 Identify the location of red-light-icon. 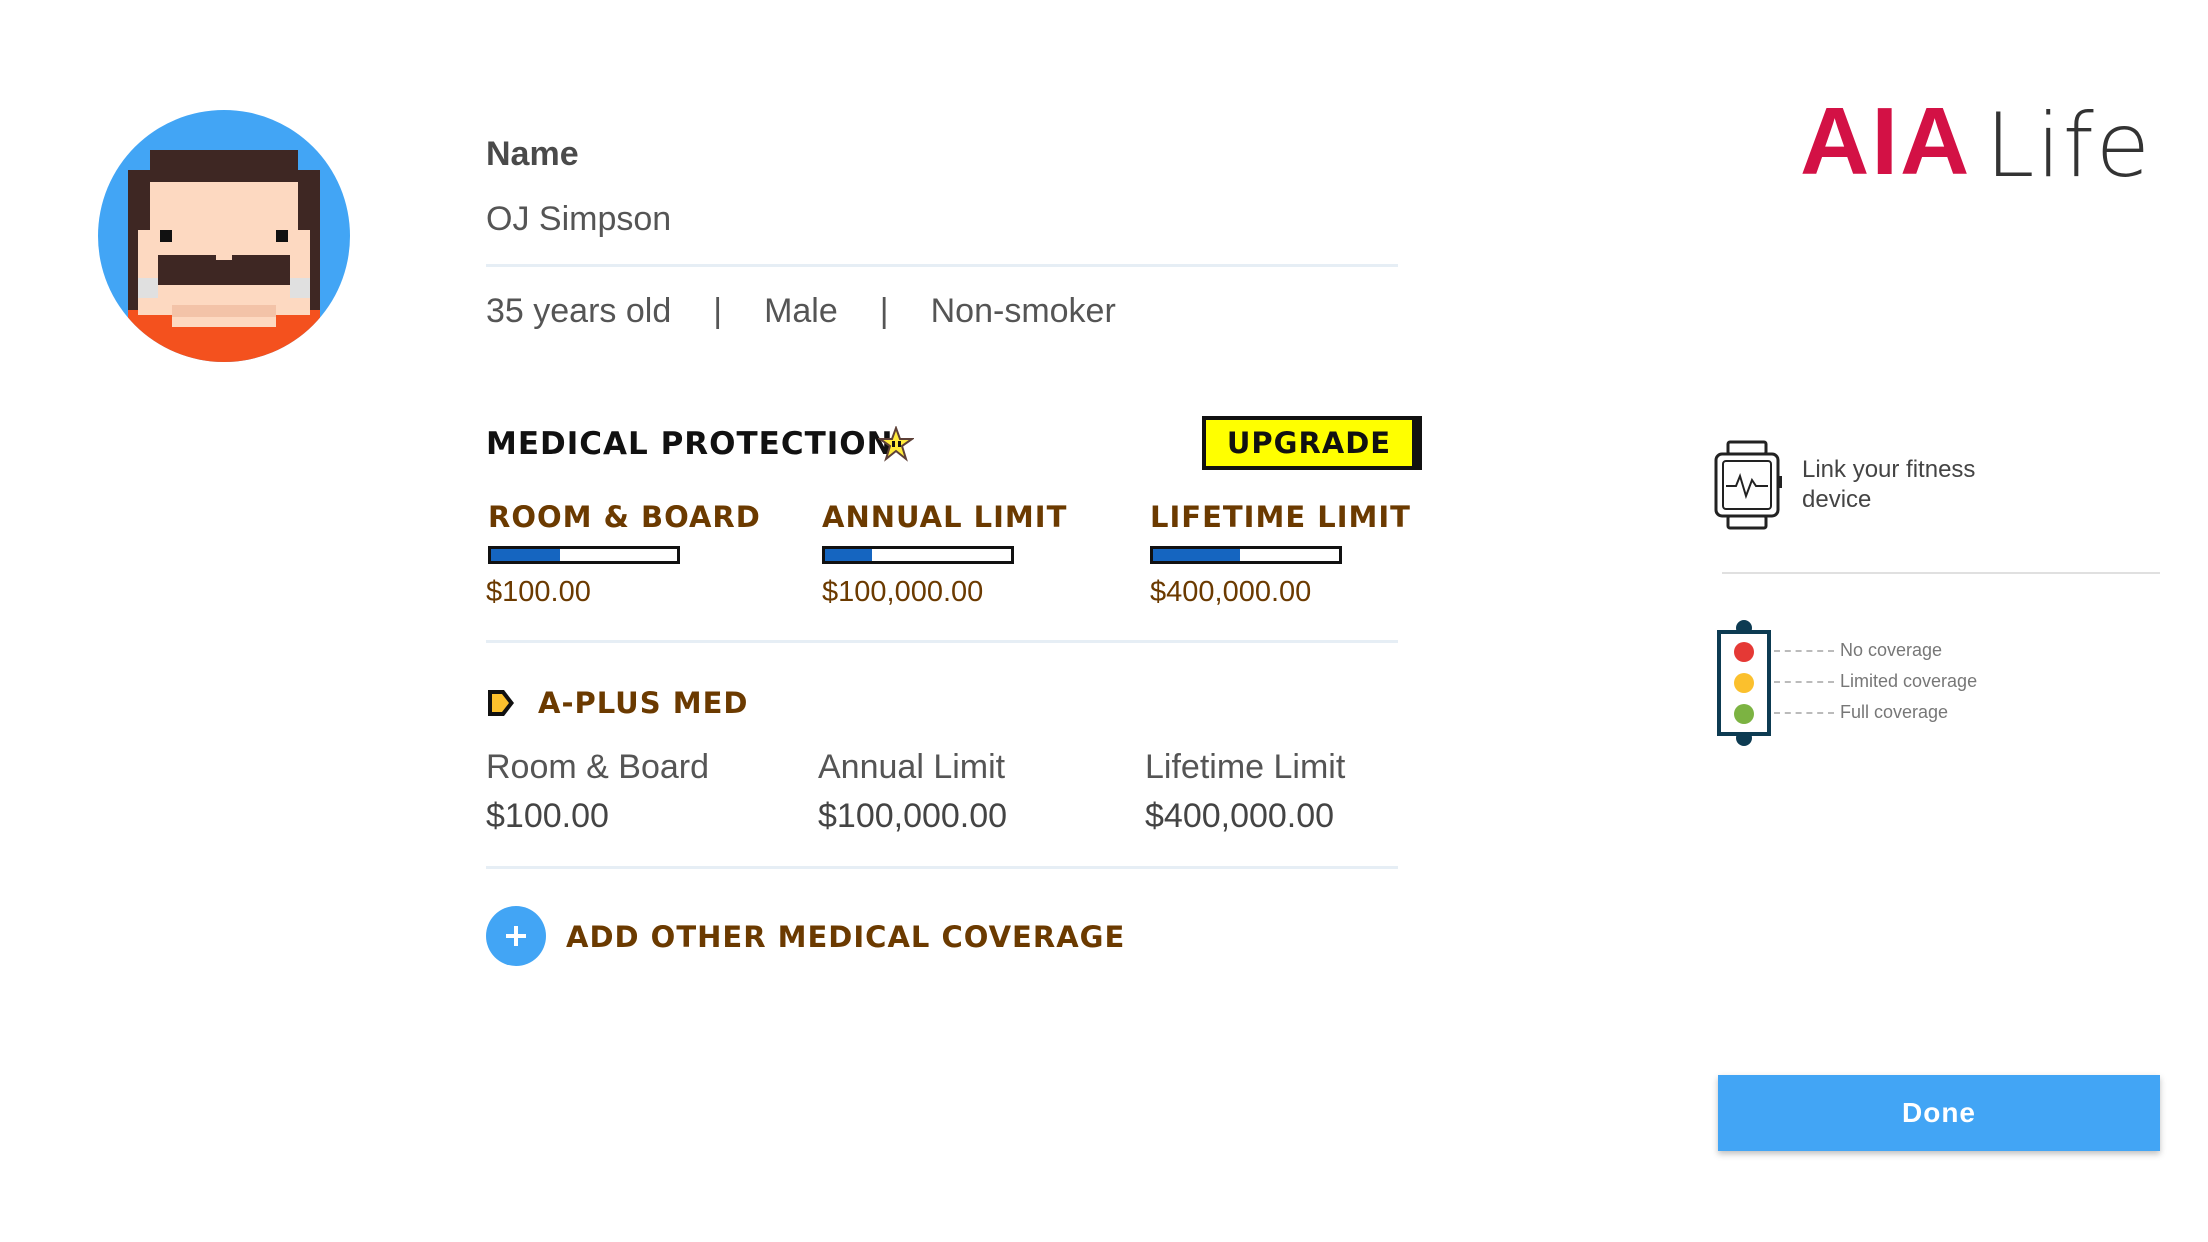
(1744, 652).